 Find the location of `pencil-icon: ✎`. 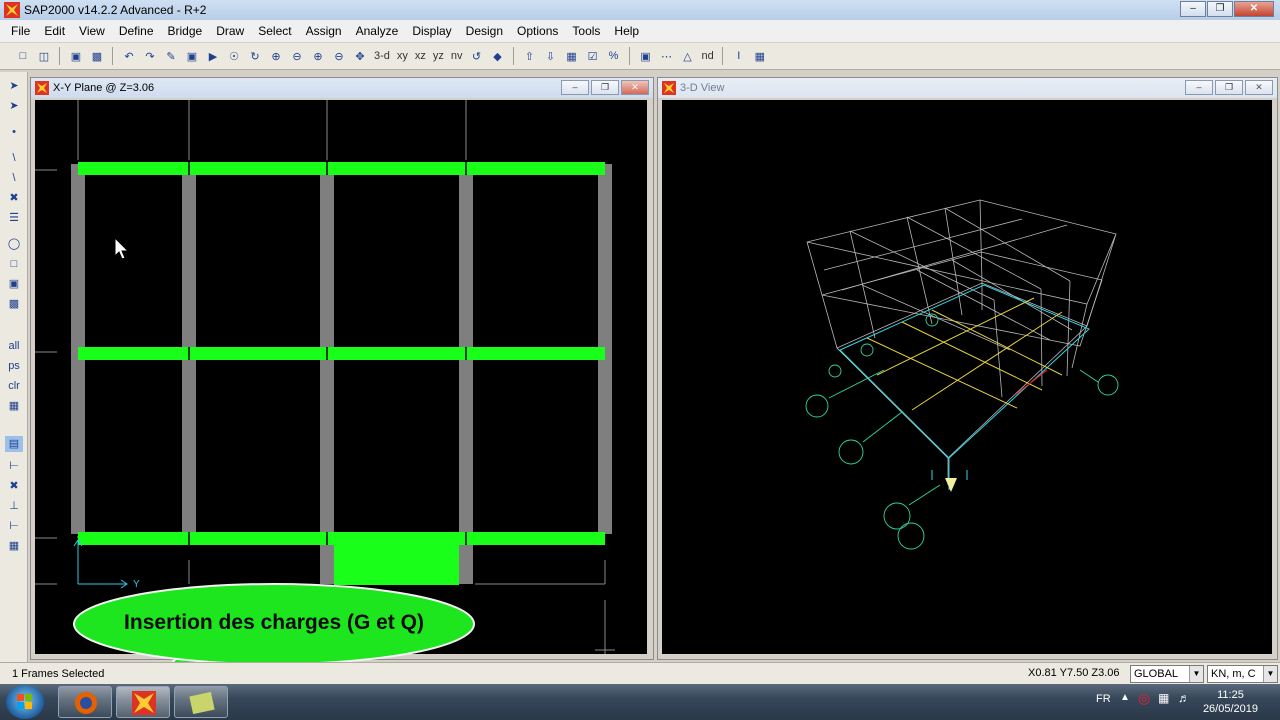

pencil-icon: ✎ is located at coordinates (171, 56).